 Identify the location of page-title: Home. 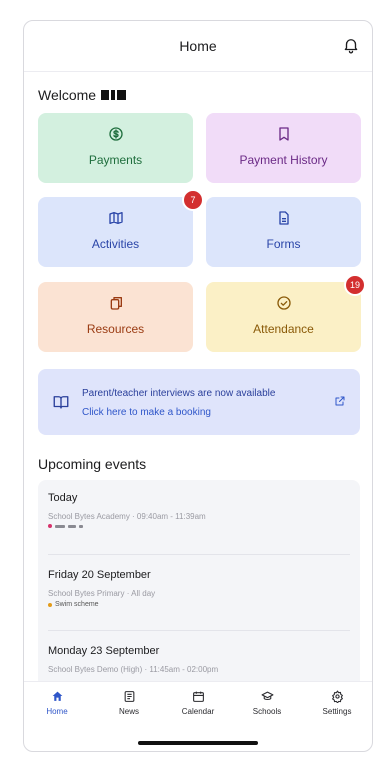
(198, 46).